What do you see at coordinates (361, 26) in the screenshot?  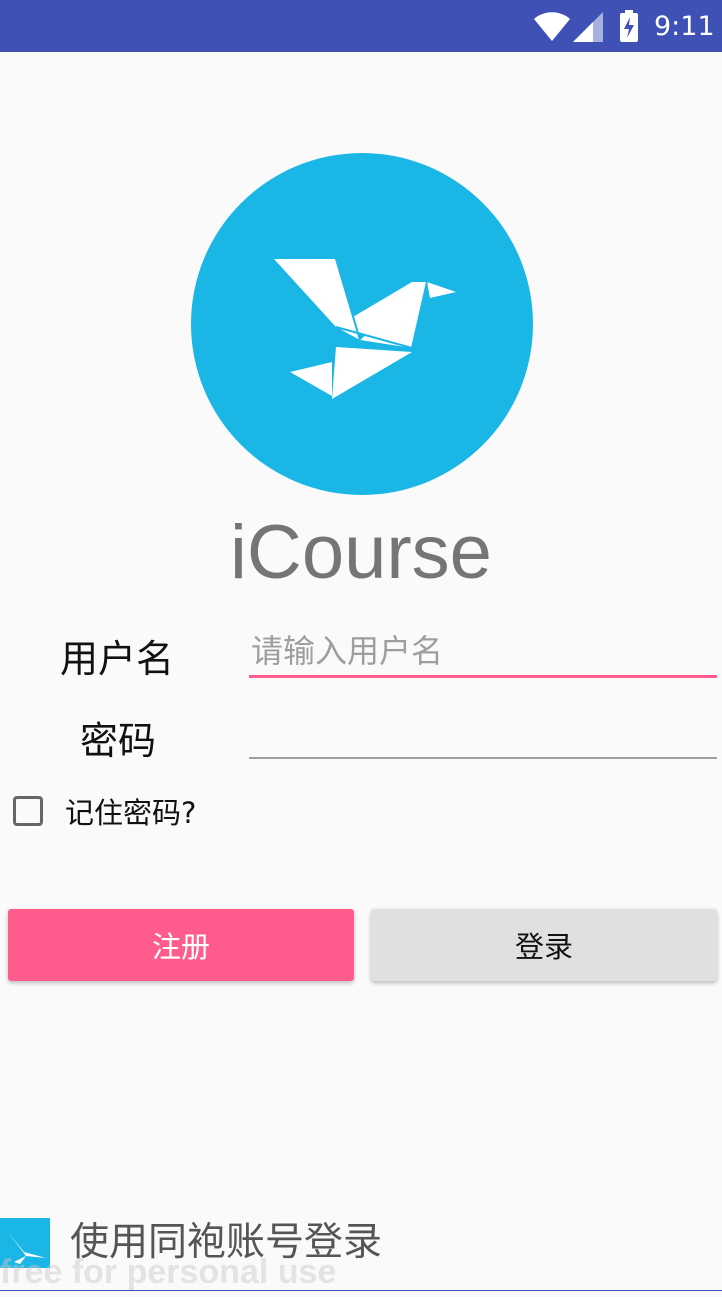 I see `status-bar: 9:11` at bounding box center [361, 26].